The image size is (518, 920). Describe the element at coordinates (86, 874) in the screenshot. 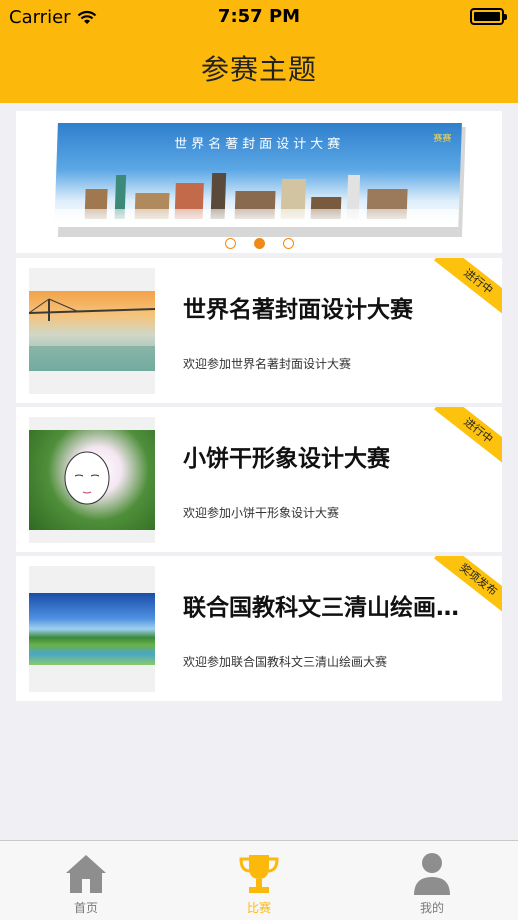

I see `home-icon` at that location.